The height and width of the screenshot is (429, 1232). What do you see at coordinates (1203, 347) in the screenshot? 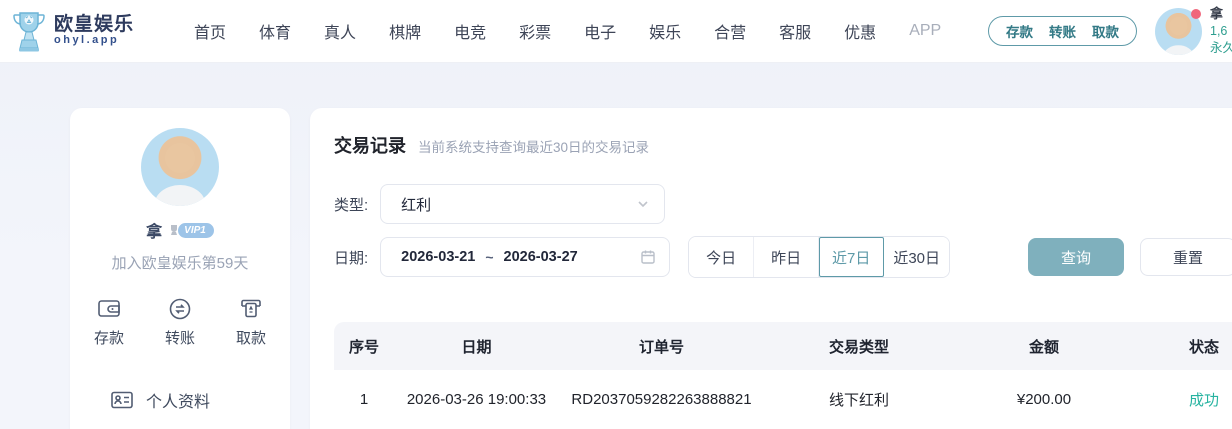
I see `col-status: 状态` at bounding box center [1203, 347].